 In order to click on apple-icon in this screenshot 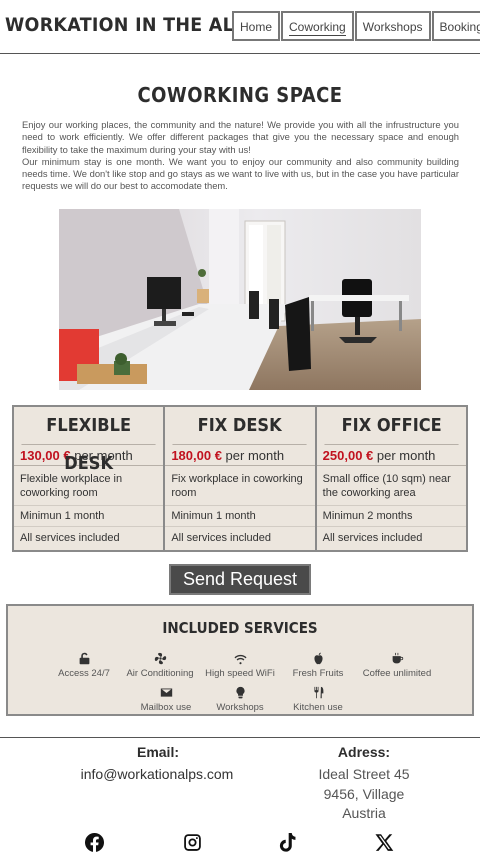, I will do `click(318, 658)`.